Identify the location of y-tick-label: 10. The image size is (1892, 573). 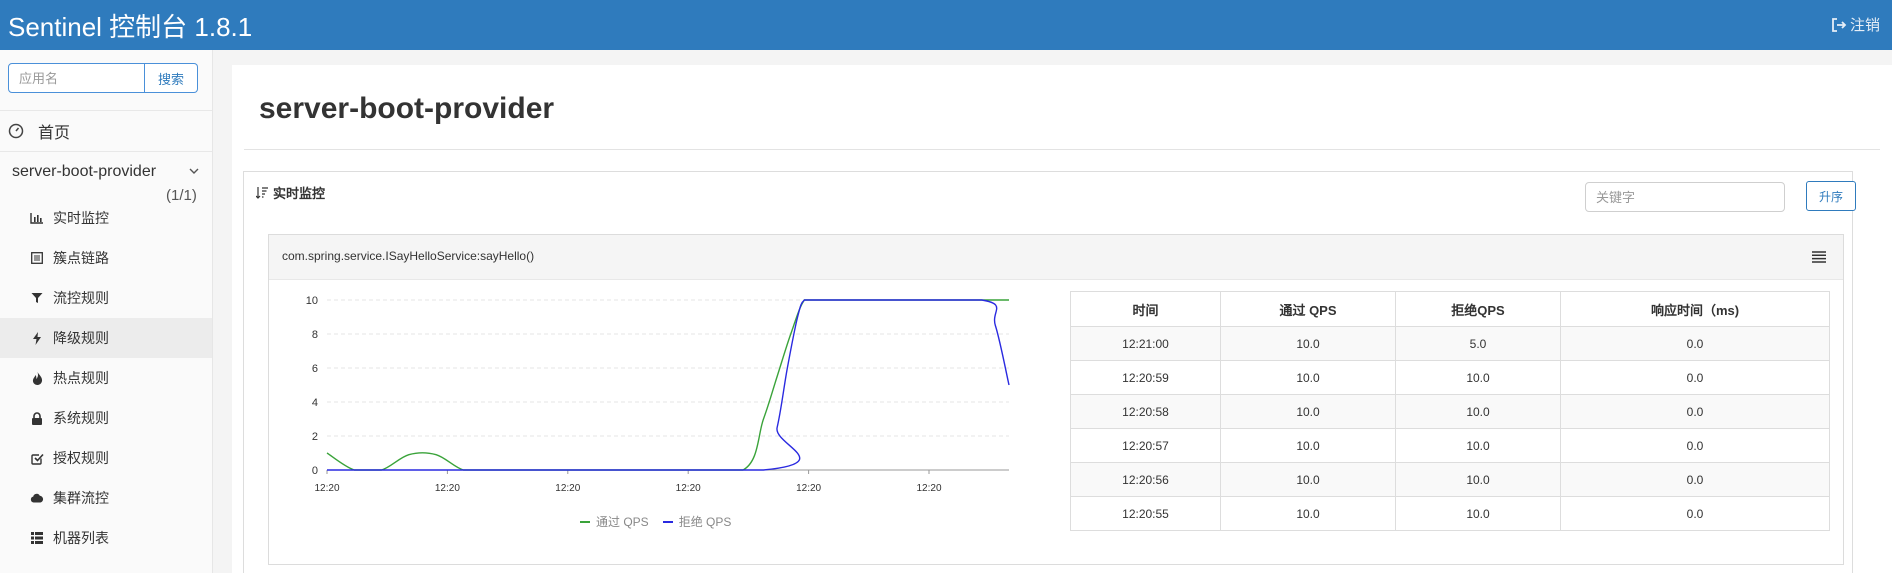
(312, 301).